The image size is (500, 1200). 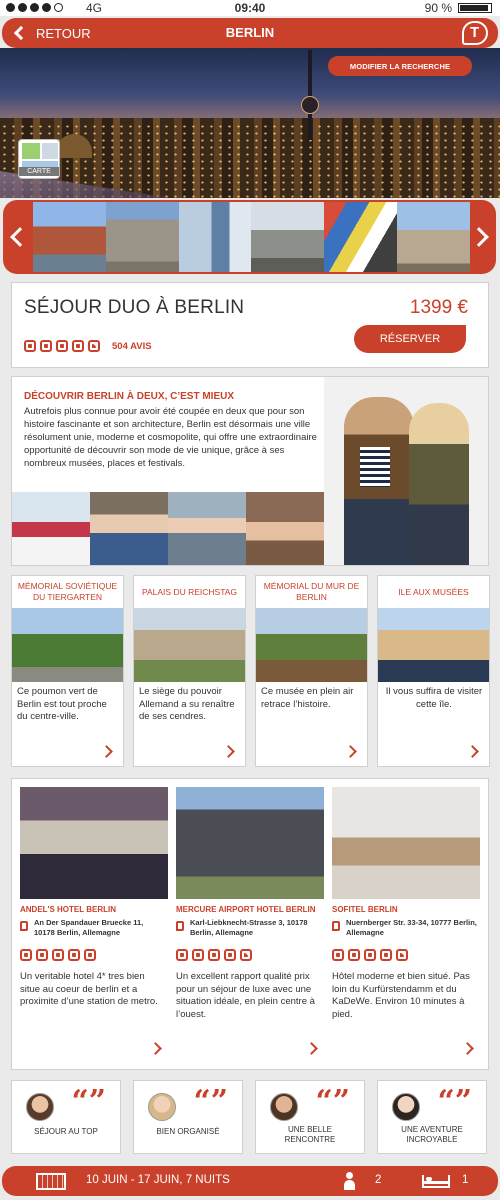 I want to click on review-text: BIEN ORGANISÉ, so click(x=188, y=1131).